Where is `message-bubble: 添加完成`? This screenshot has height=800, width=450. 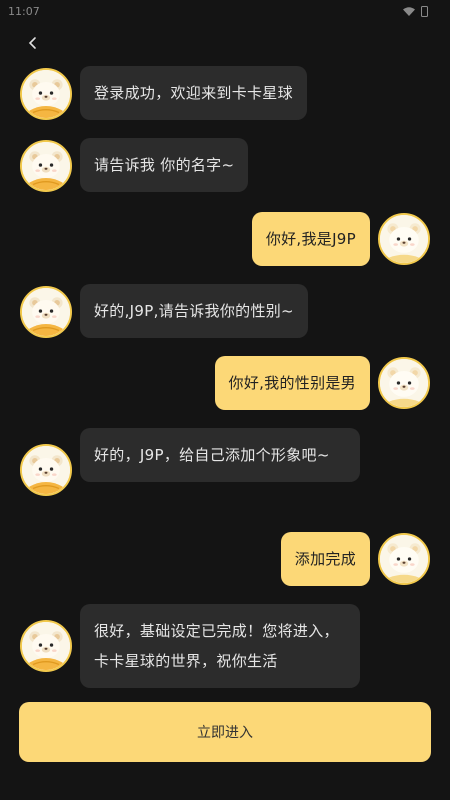 message-bubble: 添加完成 is located at coordinates (325, 559).